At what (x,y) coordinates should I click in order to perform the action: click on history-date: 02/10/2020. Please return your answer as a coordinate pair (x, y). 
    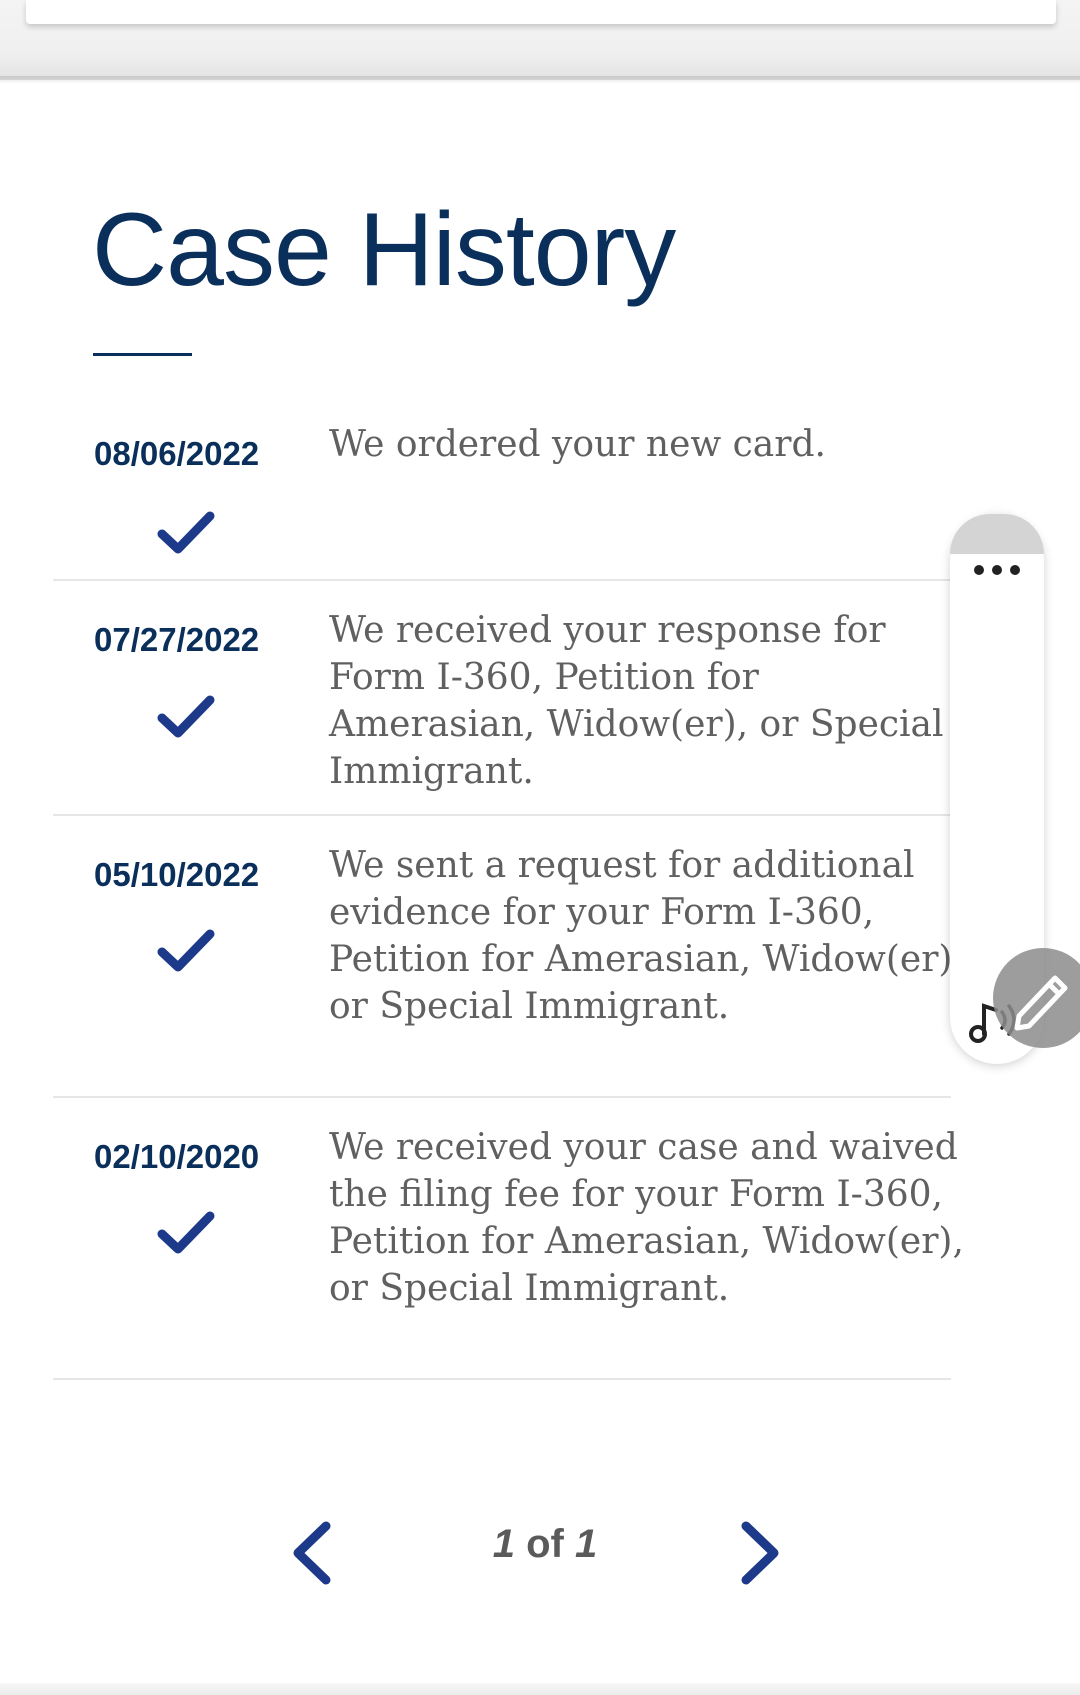
    Looking at the image, I should click on (177, 1156).